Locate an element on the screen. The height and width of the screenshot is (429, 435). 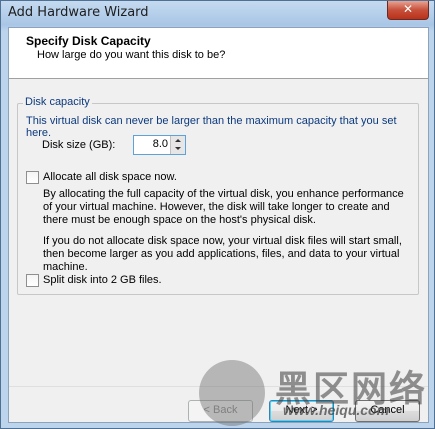
allocate-label: Allocate all disk space now. is located at coordinates (110, 177).